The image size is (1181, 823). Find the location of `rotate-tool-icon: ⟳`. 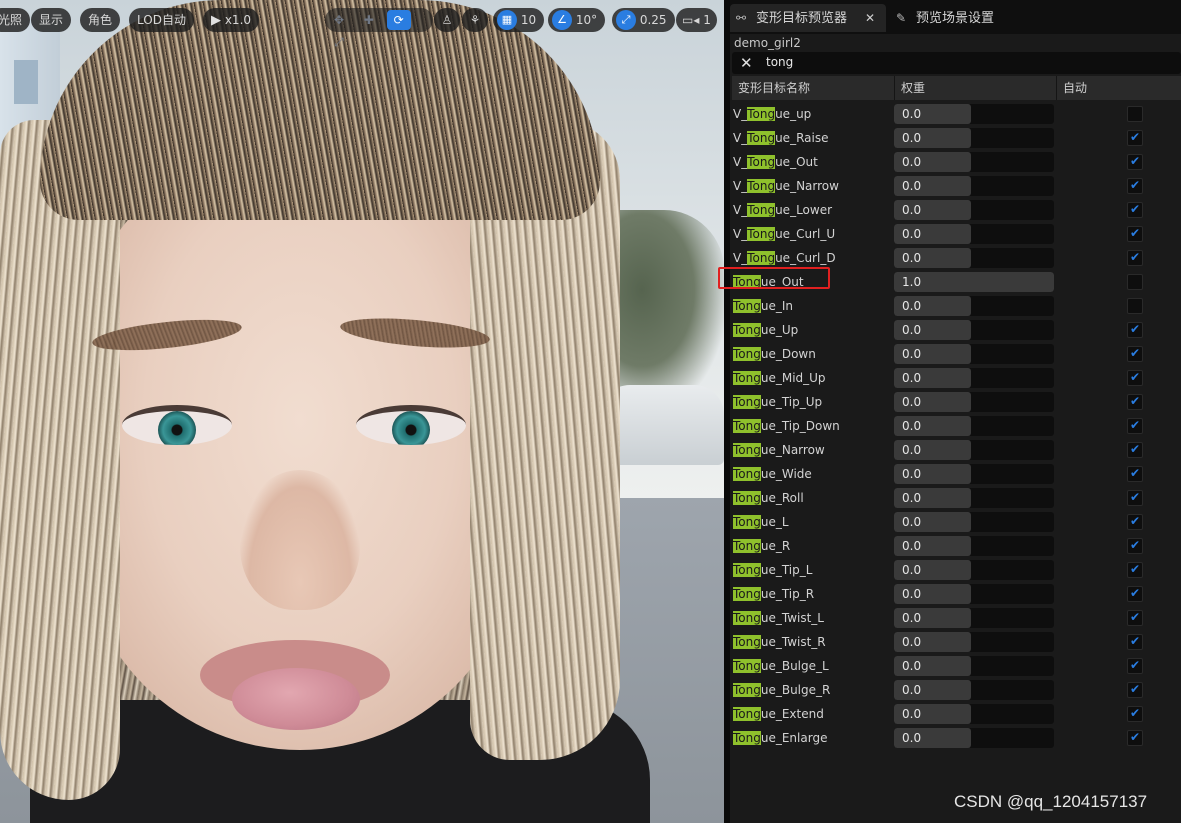

rotate-tool-icon: ⟳ is located at coordinates (398, 20).